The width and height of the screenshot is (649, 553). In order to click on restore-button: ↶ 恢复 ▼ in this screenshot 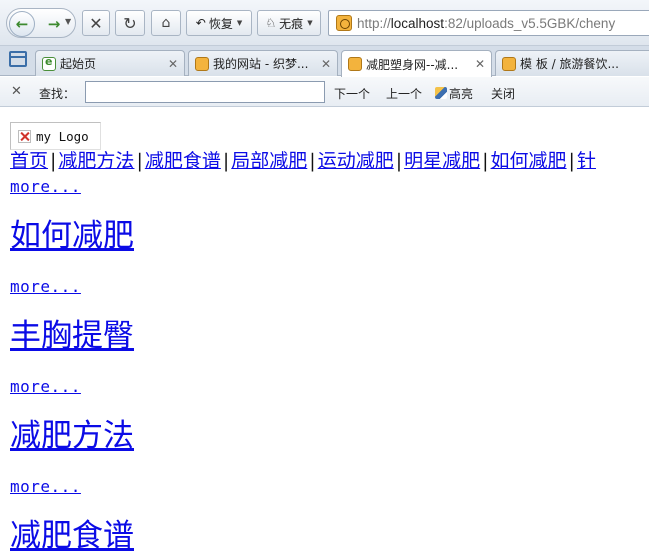, I will do `click(219, 23)`.